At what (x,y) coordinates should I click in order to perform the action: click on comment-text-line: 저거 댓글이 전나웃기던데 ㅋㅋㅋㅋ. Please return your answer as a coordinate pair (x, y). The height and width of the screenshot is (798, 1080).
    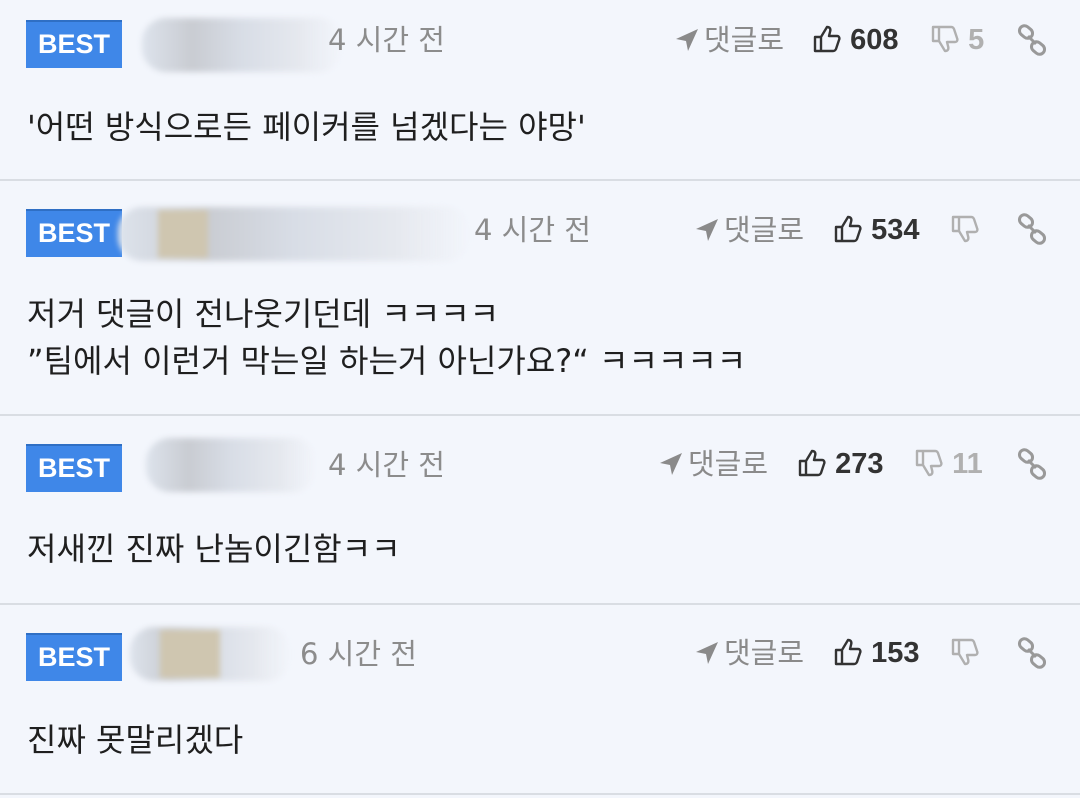
    Looking at the image, I should click on (263, 314).